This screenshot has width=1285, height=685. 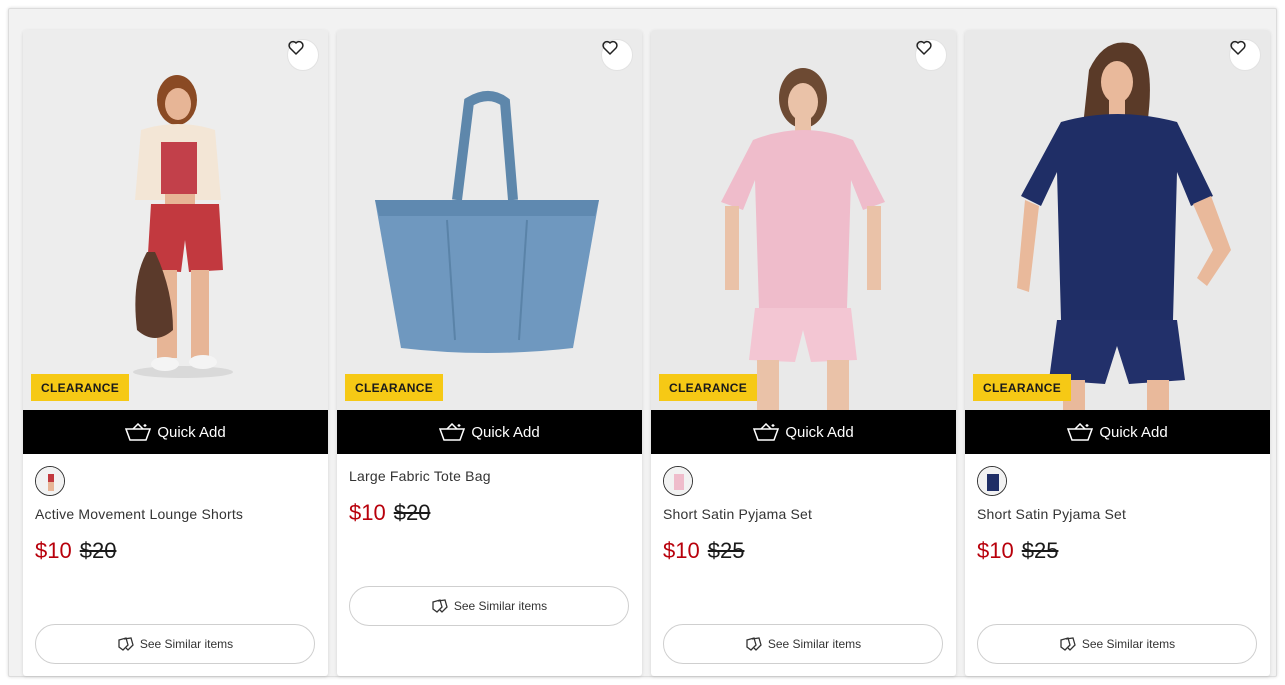 I want to click on product-title: Active Movement Lounge Shorts, so click(x=139, y=514).